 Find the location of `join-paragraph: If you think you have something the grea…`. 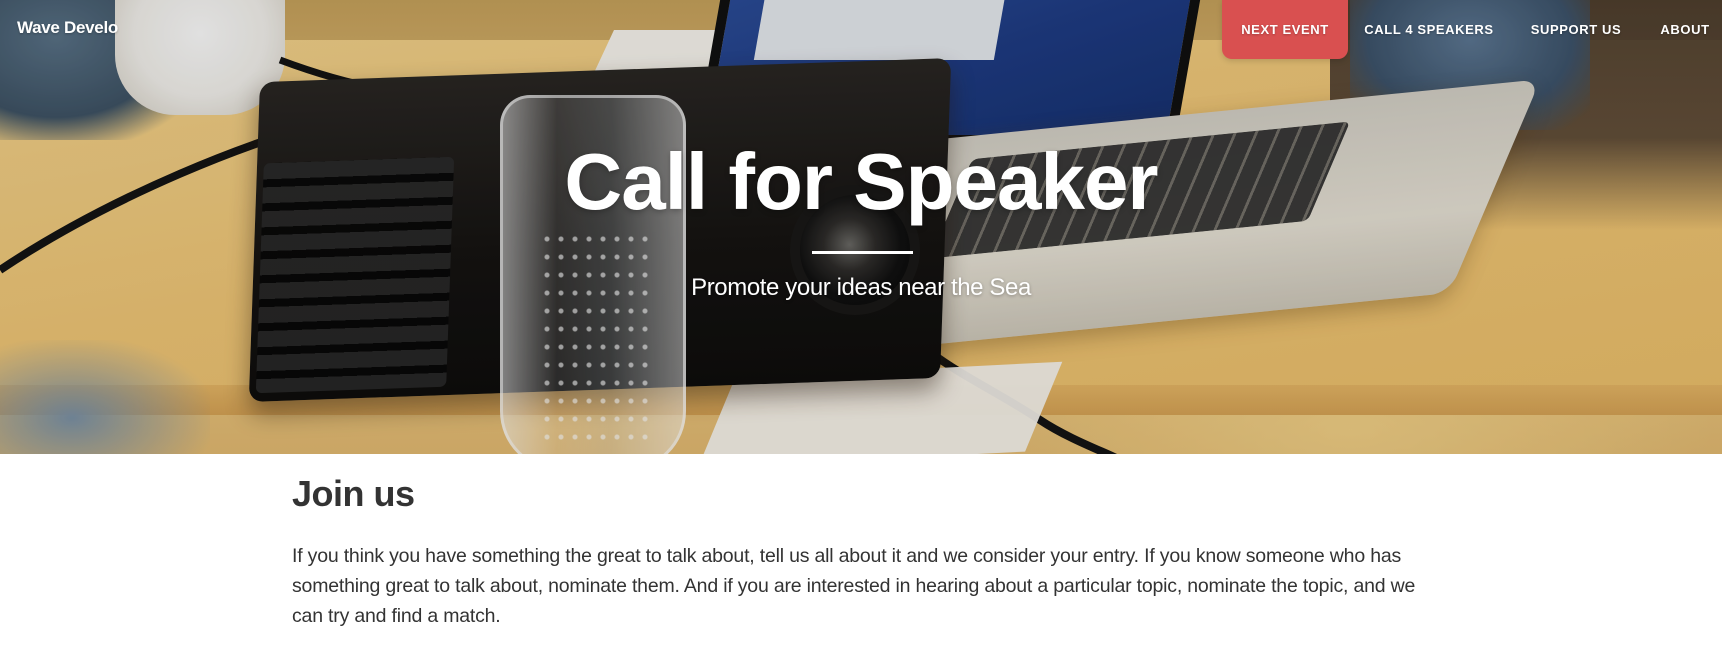

join-paragraph: If you think you have something the grea… is located at coordinates (854, 585).